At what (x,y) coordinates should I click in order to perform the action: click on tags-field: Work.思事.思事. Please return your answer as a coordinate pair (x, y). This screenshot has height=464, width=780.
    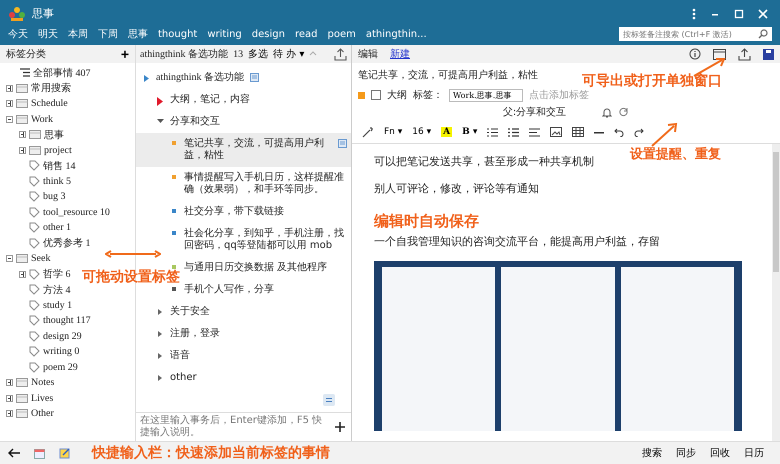
    Looking at the image, I should click on (486, 95).